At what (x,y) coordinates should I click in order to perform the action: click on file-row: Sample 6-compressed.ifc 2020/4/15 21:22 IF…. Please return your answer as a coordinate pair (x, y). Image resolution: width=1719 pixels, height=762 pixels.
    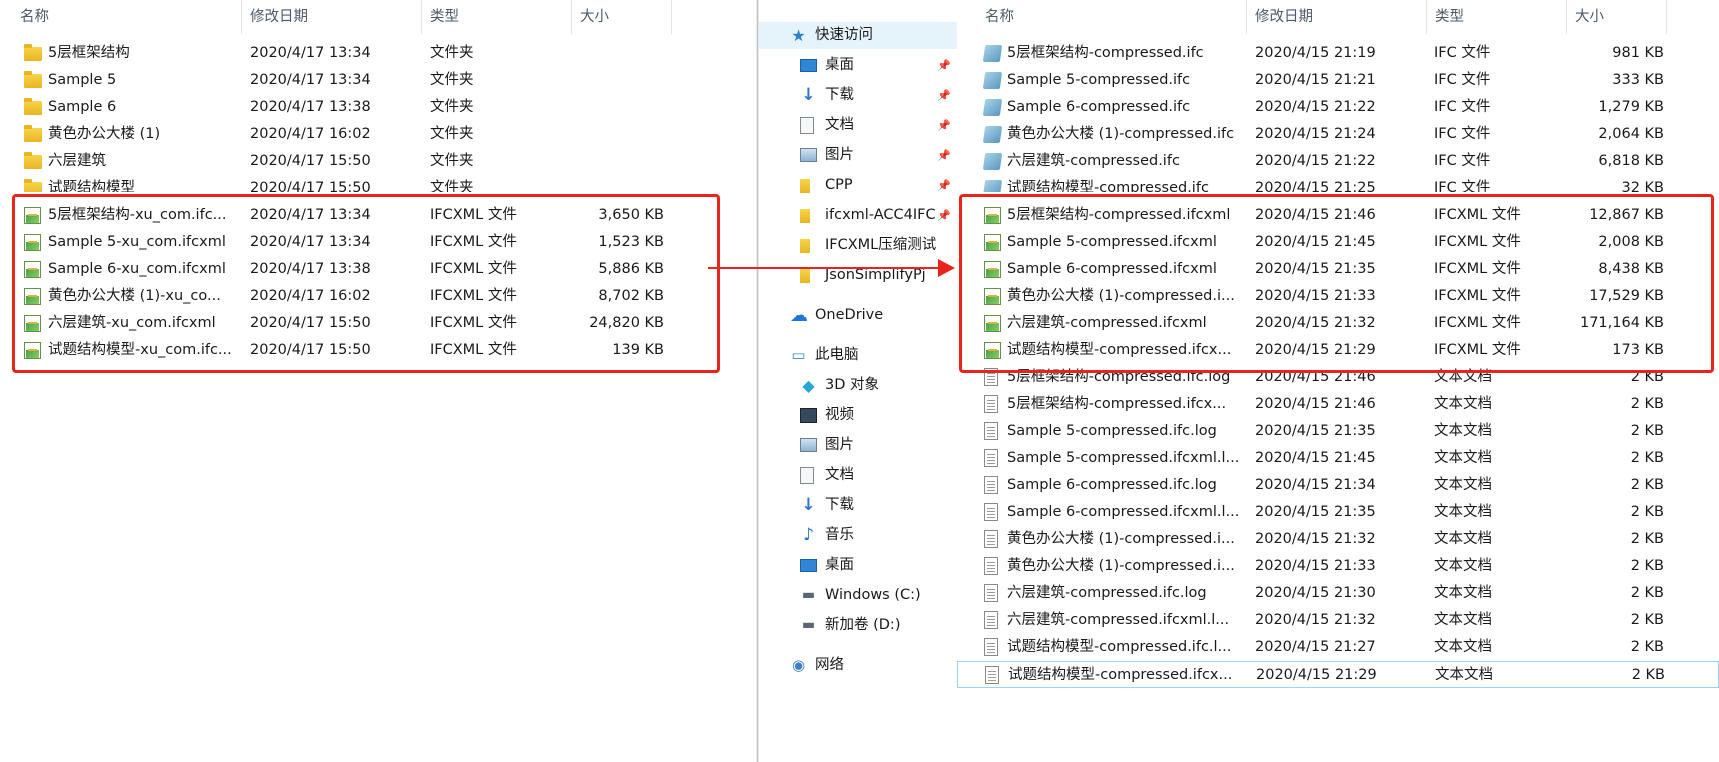
    Looking at the image, I should click on (1338, 107).